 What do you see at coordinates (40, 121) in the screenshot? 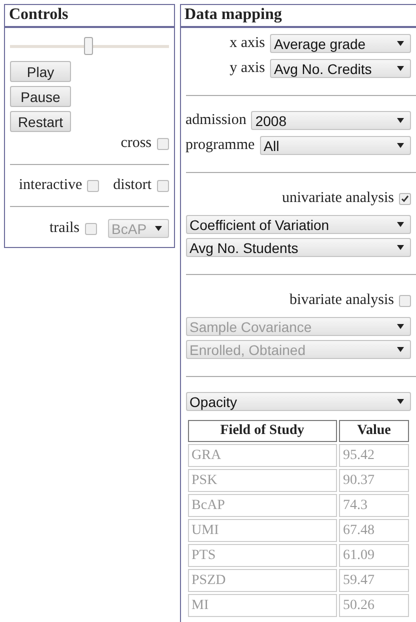
I see `action-button: Restart` at bounding box center [40, 121].